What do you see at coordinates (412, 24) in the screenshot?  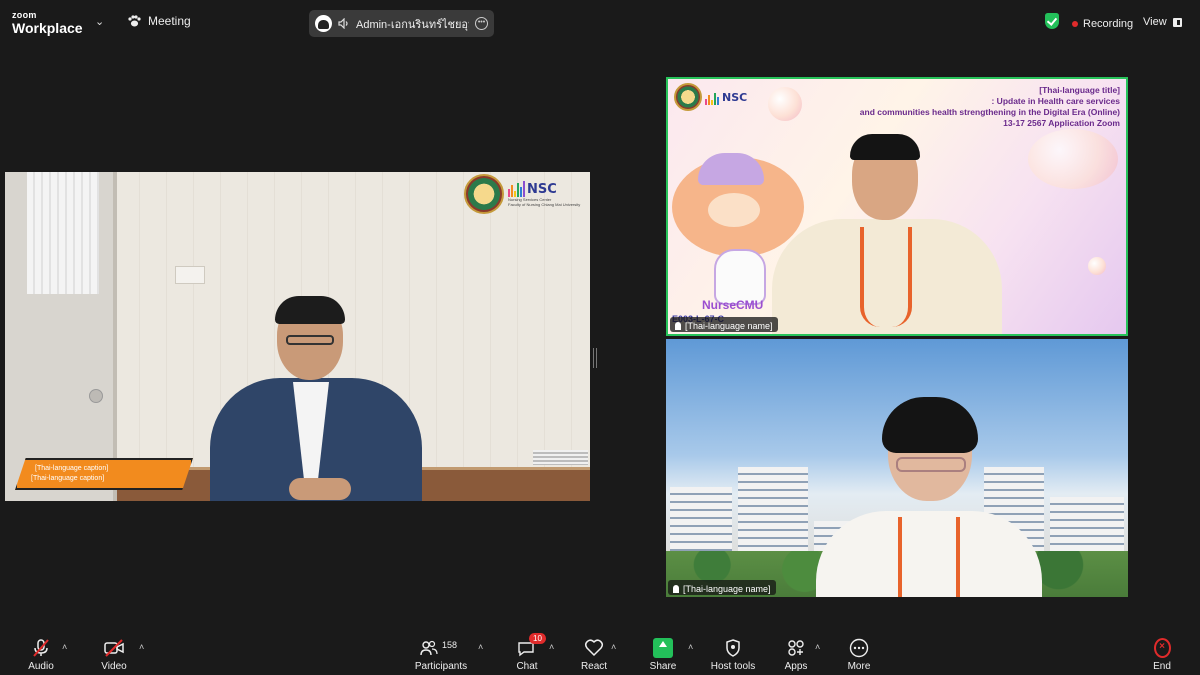 I see `share-label: Admin-เอกนรินทร์ไชยอุมิ's scr` at bounding box center [412, 24].